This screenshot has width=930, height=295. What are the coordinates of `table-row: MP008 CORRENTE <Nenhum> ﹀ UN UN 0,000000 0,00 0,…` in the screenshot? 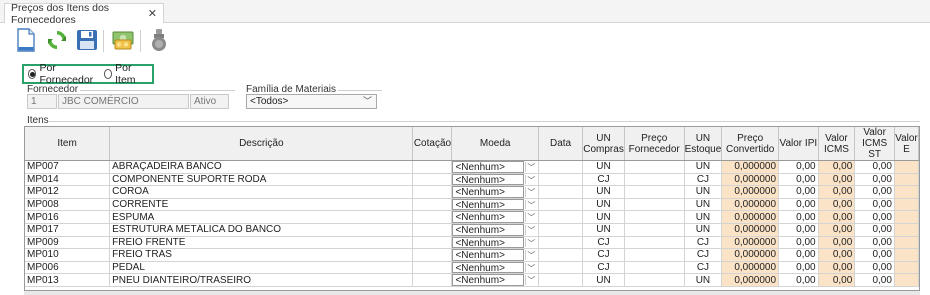 It's located at (472, 205).